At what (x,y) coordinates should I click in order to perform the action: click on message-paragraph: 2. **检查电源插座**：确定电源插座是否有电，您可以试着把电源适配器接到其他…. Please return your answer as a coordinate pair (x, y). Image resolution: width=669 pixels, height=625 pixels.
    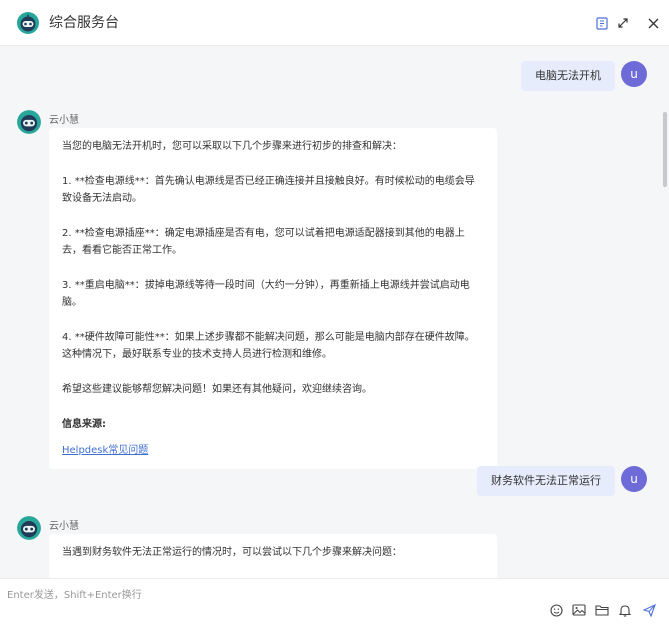
    Looking at the image, I should click on (263, 242).